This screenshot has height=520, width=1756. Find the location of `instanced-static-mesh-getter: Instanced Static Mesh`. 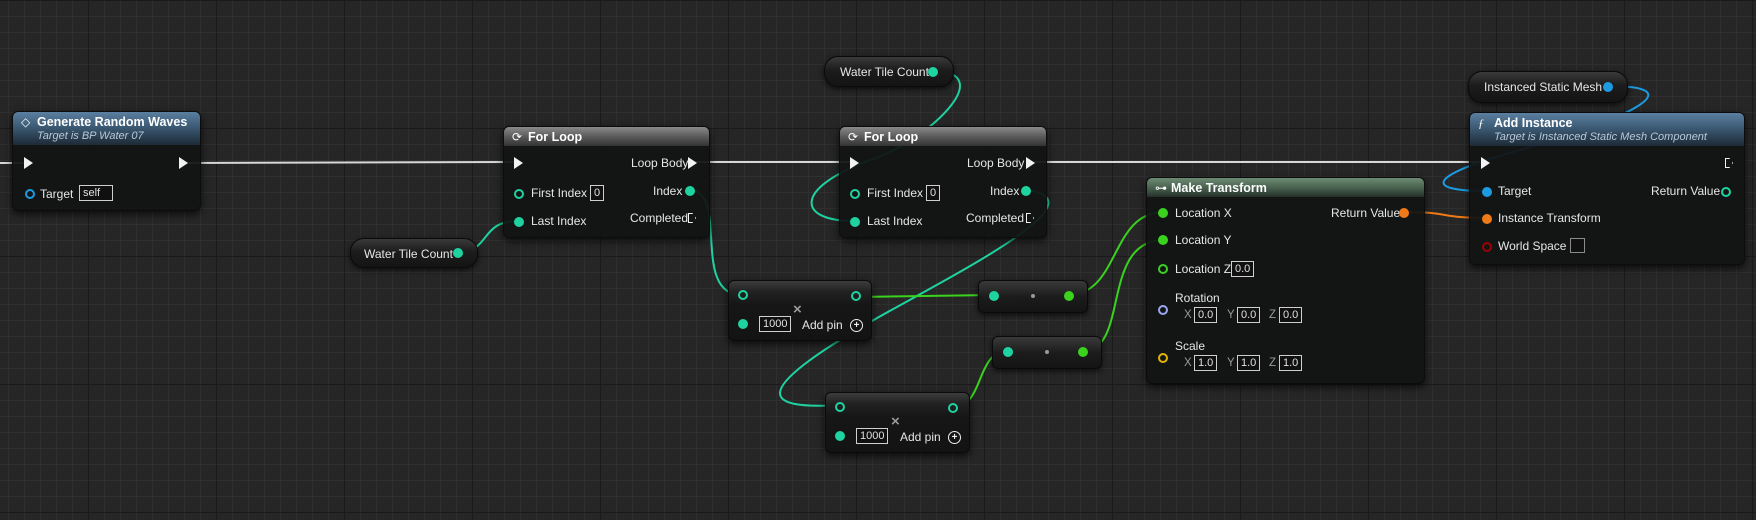

instanced-static-mesh-getter: Instanced Static Mesh is located at coordinates (1548, 87).